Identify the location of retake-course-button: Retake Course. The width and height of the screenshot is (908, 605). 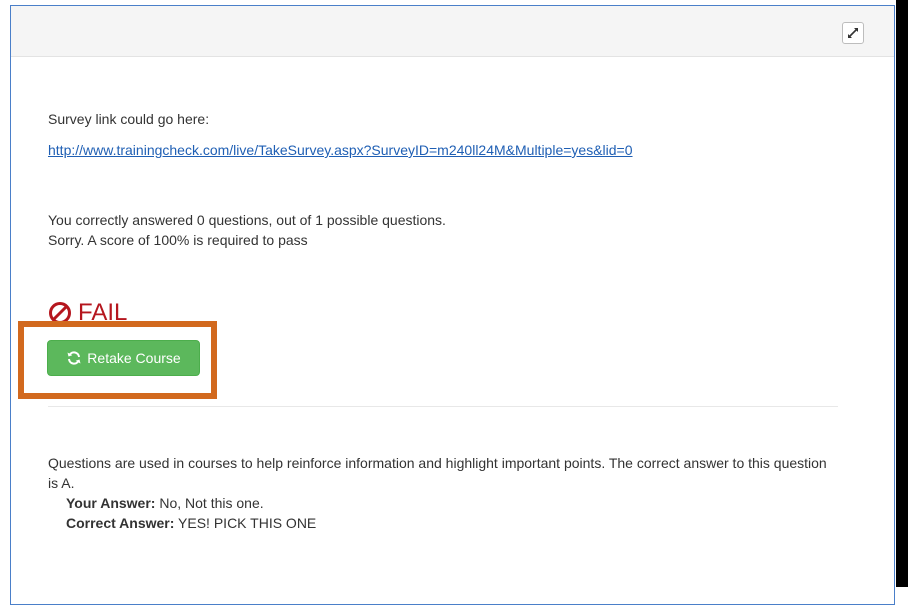
(123, 358).